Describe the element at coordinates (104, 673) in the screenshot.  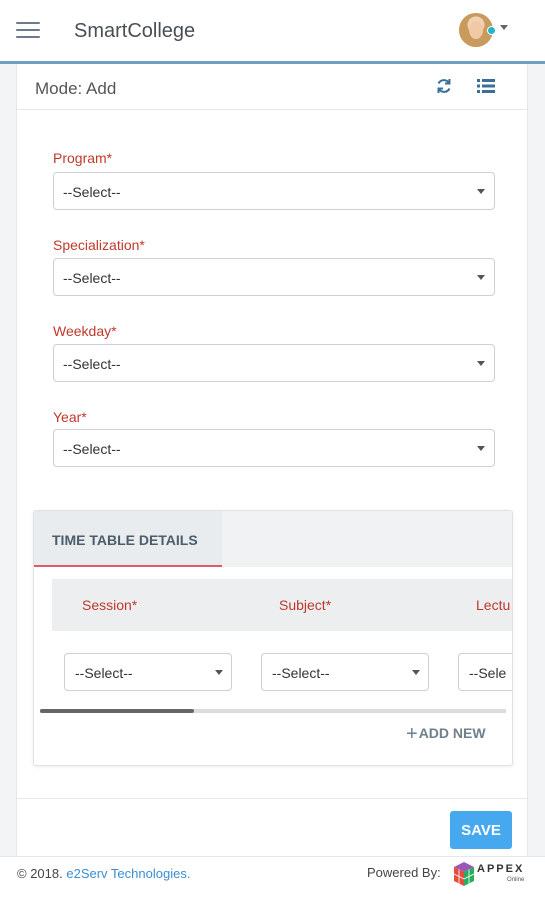
I see `session-select-value: --Select--` at that location.